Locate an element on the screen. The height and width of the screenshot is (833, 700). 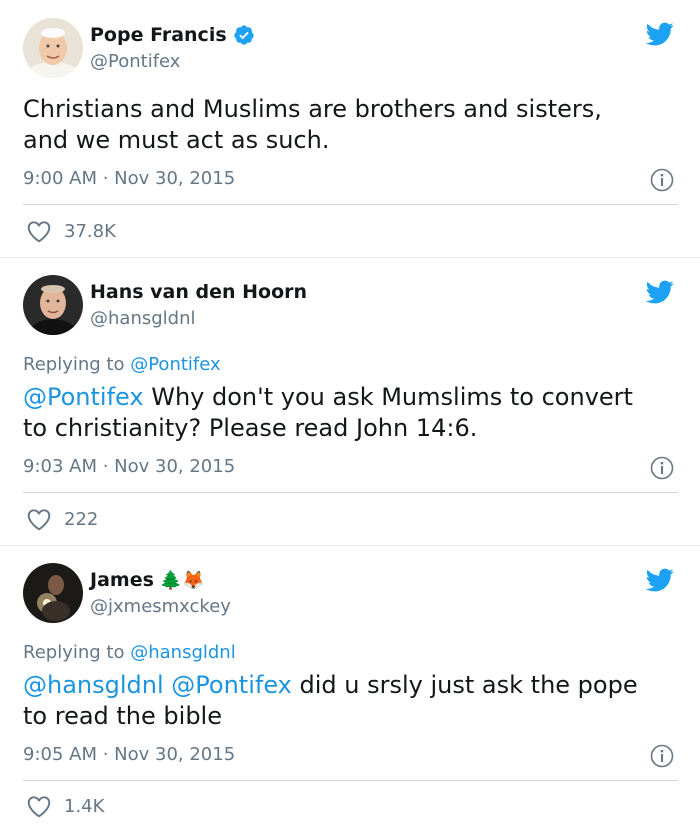
author-row: Hans van den Hoorn is located at coordinates (198, 292).